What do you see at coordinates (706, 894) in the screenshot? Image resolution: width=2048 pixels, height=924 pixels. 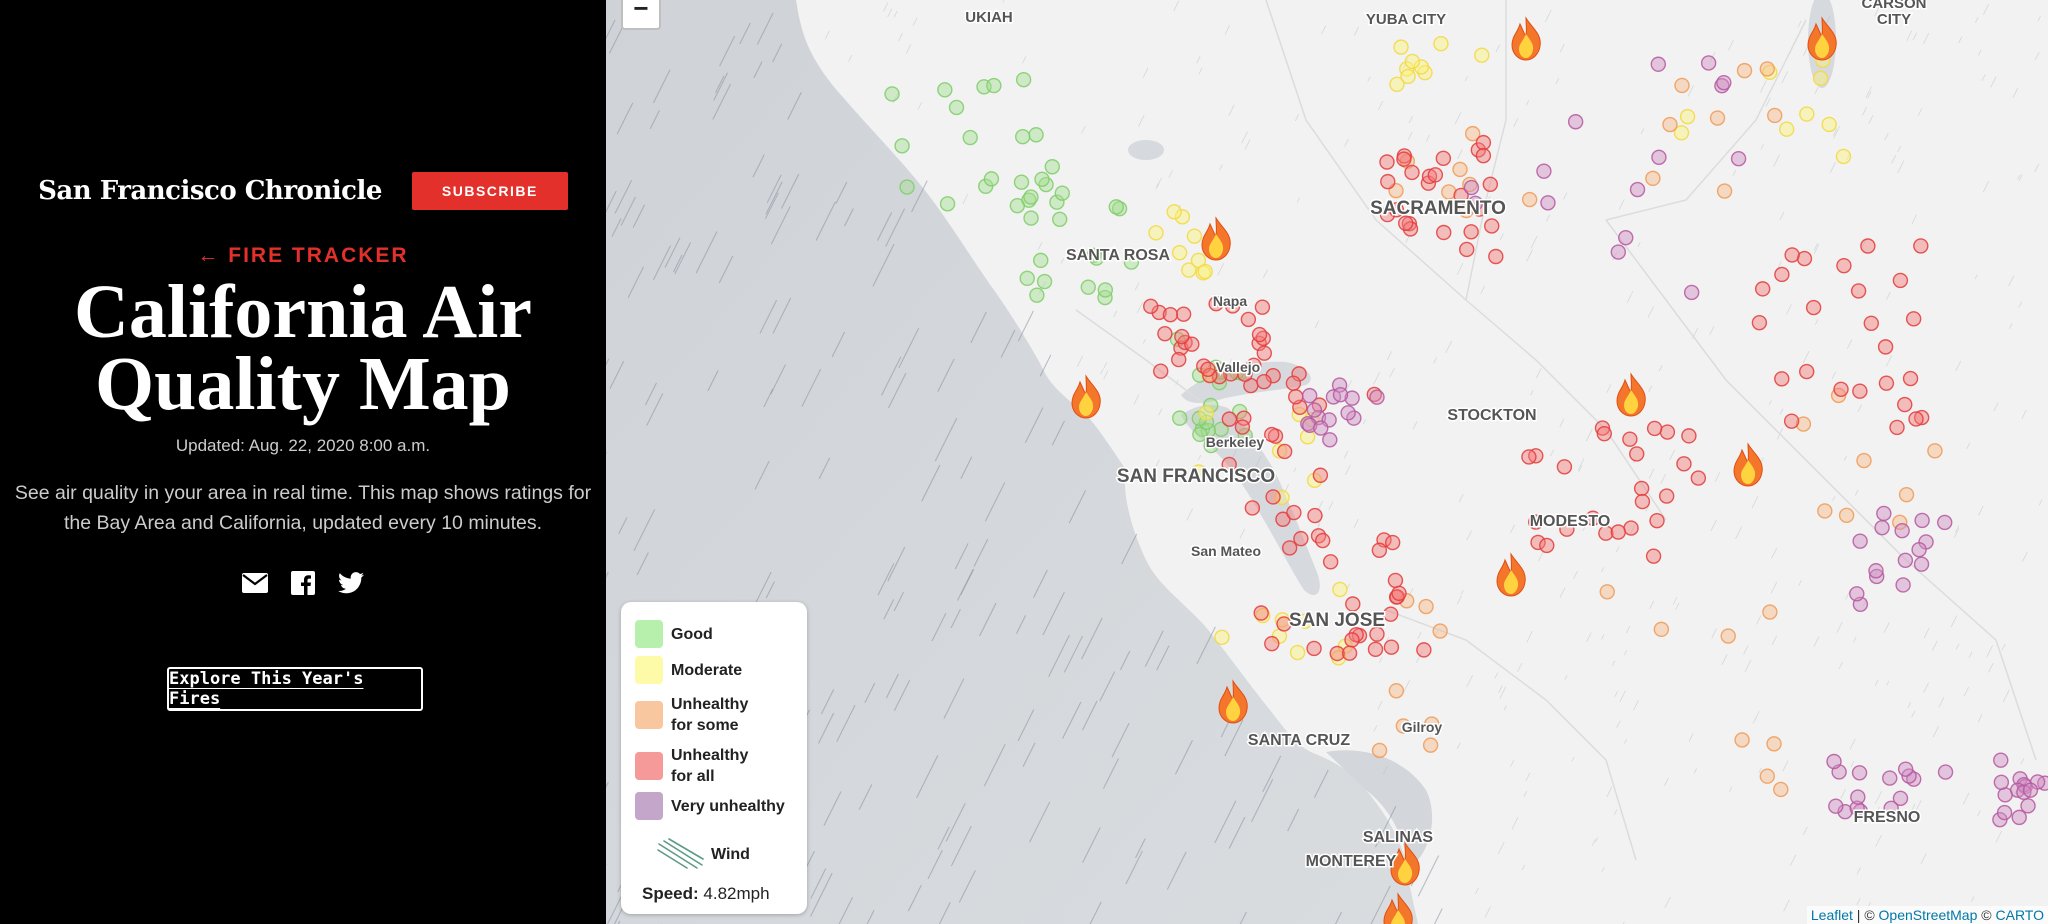 I see `wind-speed: Speed: 4.82mph` at bounding box center [706, 894].